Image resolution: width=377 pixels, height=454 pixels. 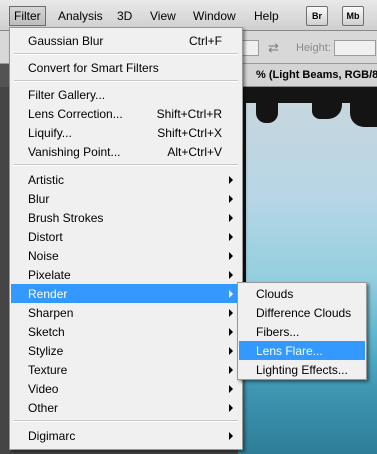 I want to click on menu-item-artistic: Artistic, so click(x=126, y=179).